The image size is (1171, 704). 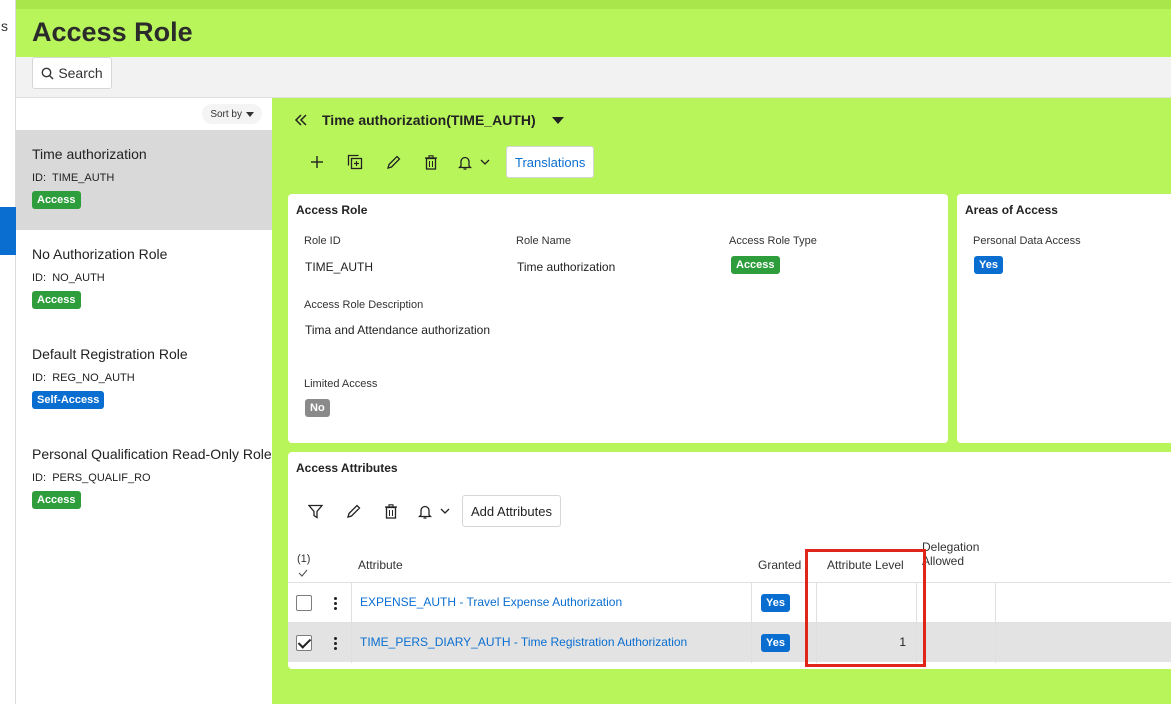 I want to click on delete-attributes-button, so click(x=391, y=511).